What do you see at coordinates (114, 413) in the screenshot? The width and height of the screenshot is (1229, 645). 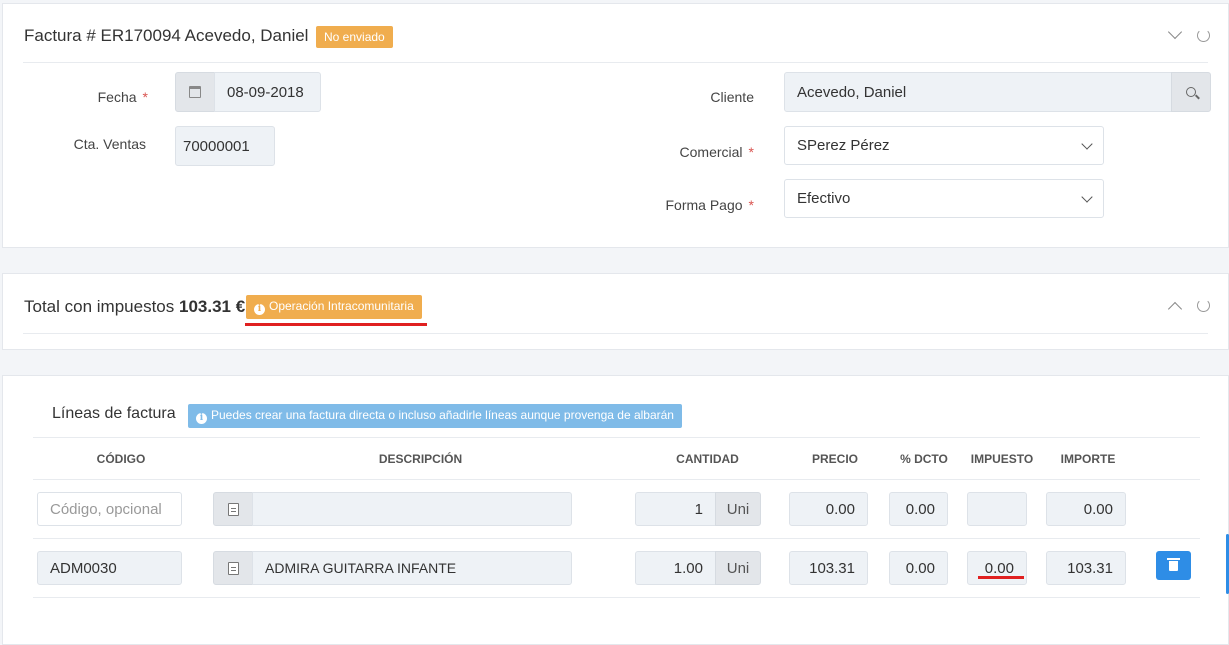 I see `lines-title: Líneas de factura` at bounding box center [114, 413].